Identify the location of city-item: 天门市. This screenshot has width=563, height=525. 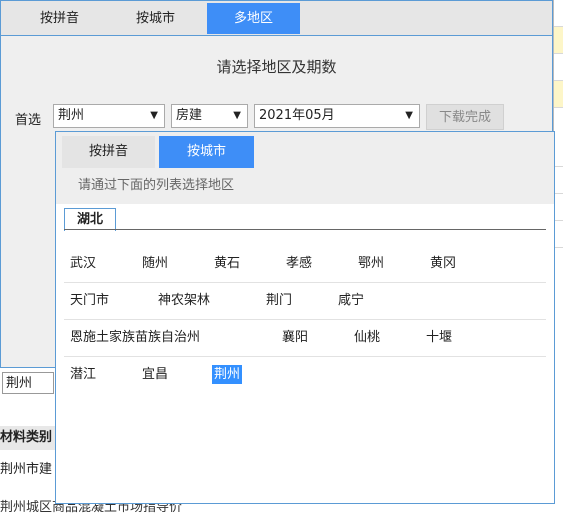
(89, 300).